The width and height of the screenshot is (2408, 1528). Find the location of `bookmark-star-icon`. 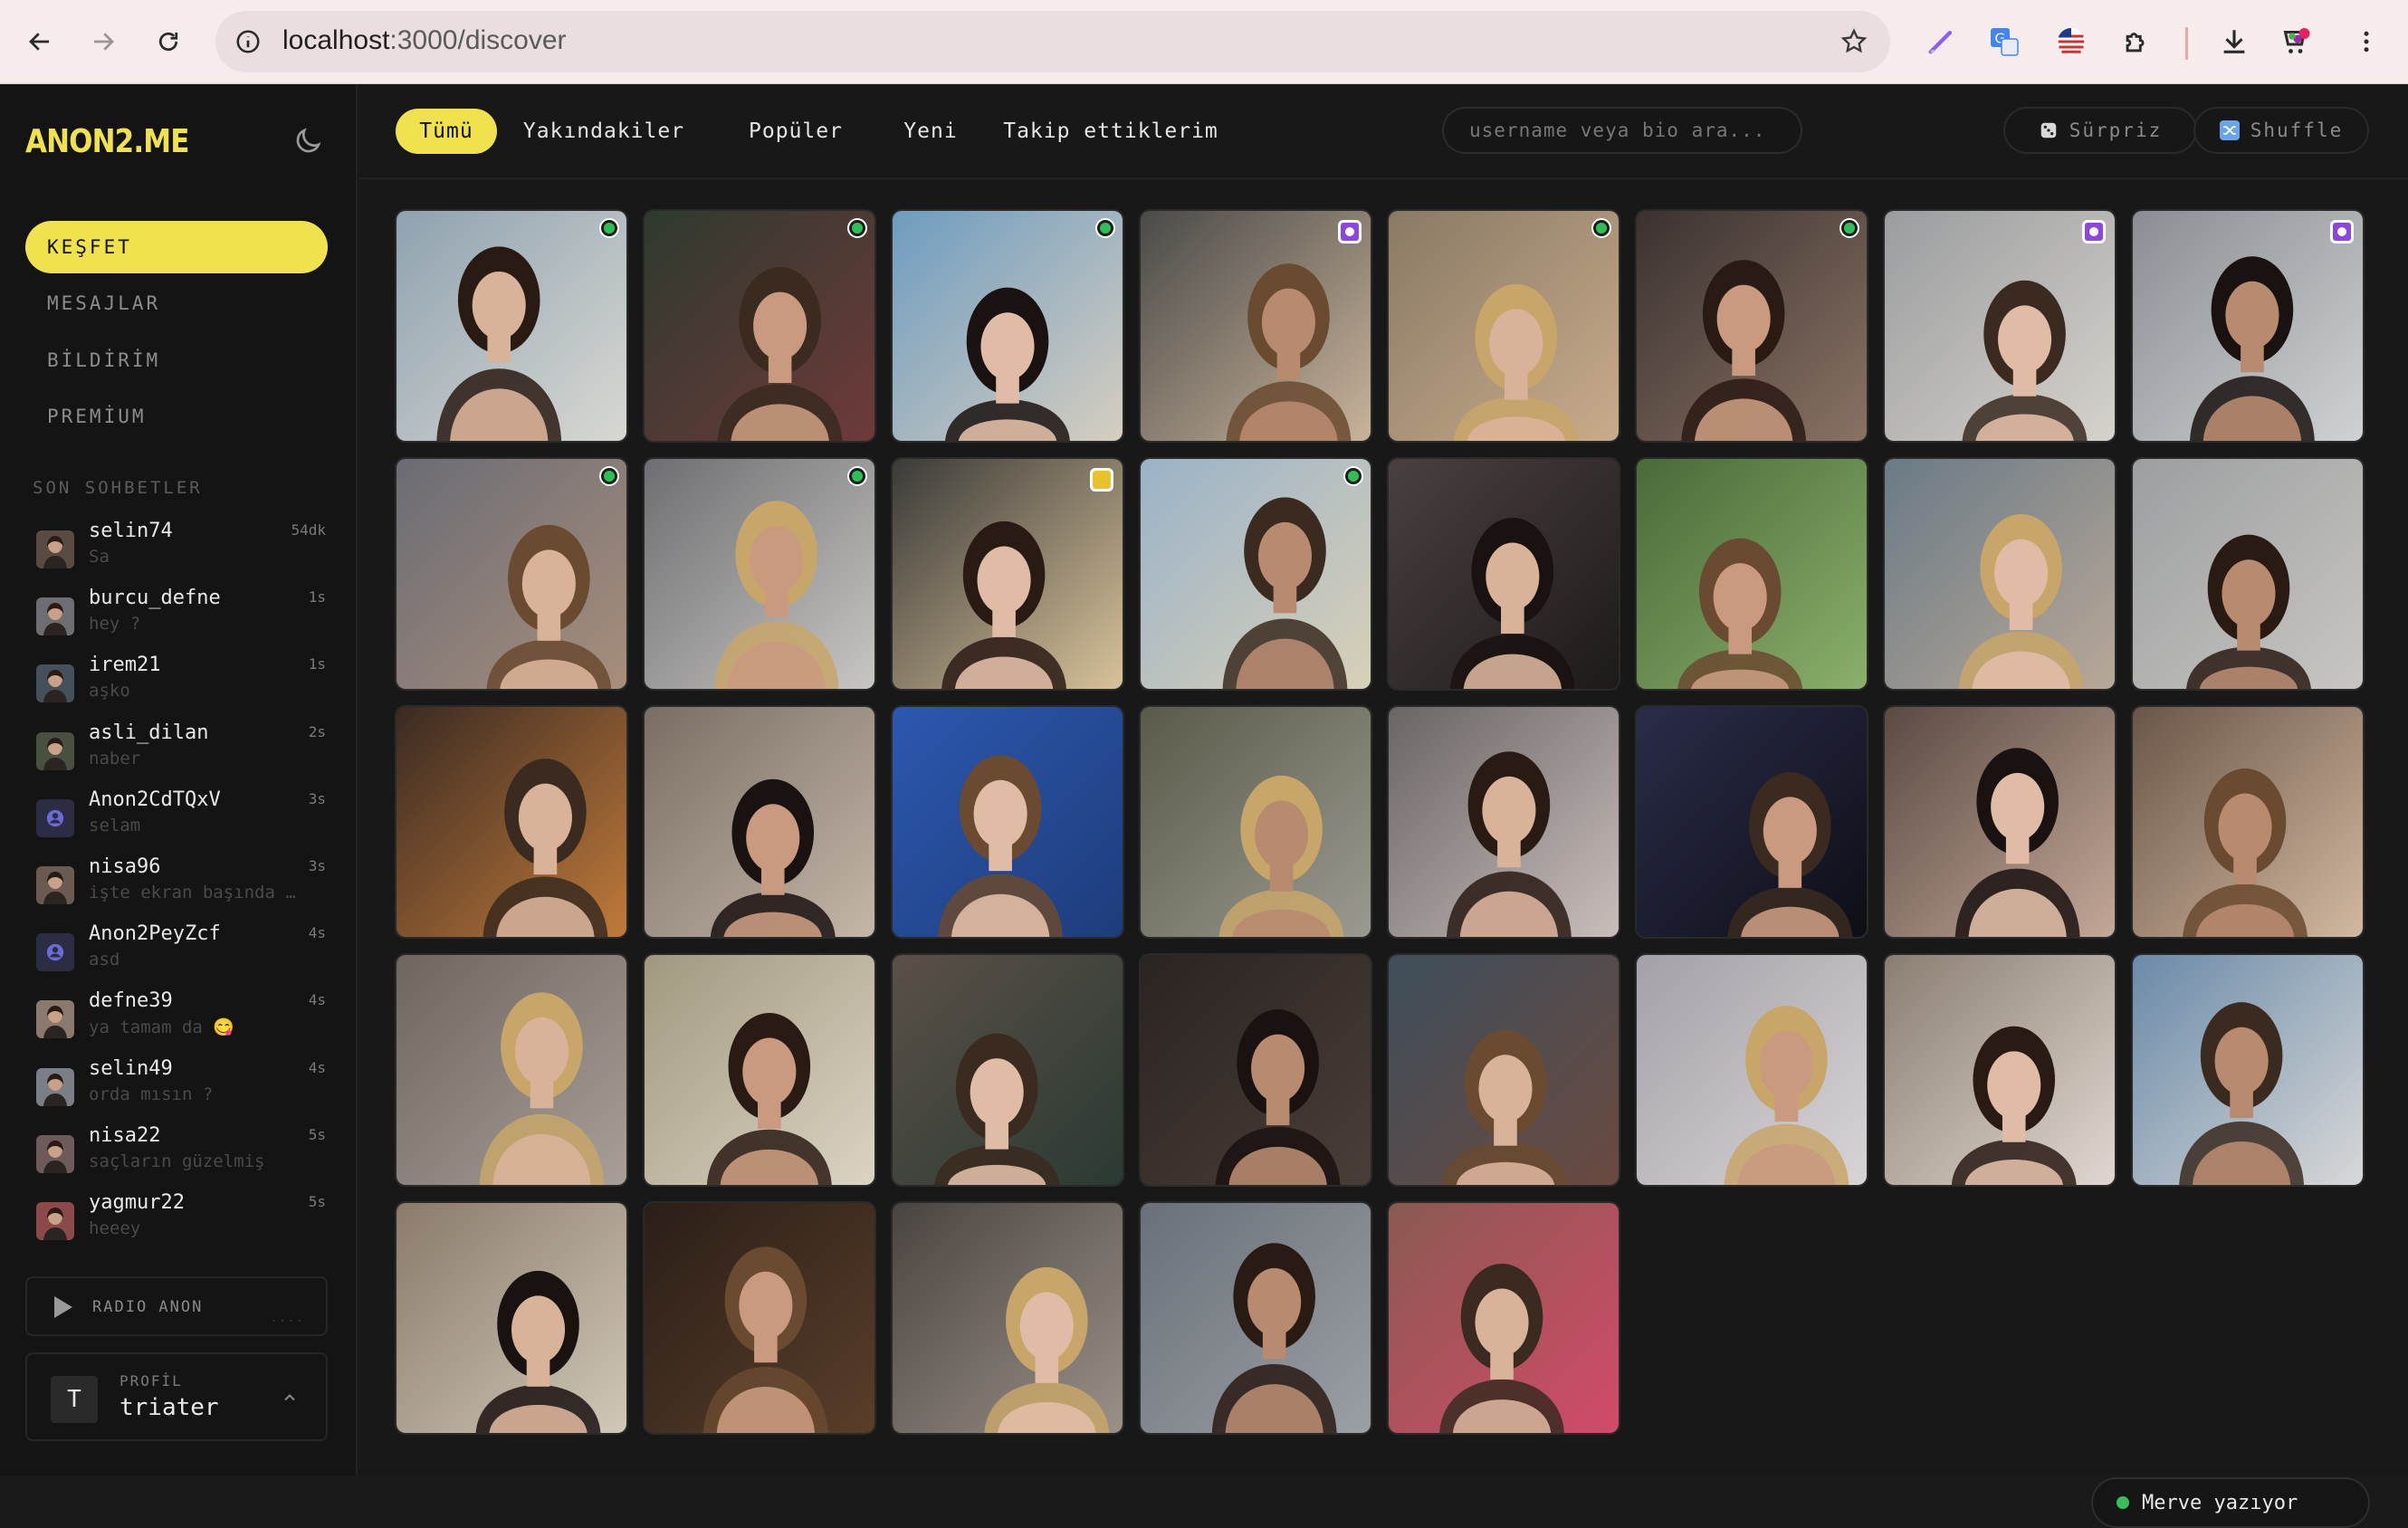

bookmark-star-icon is located at coordinates (1854, 42).